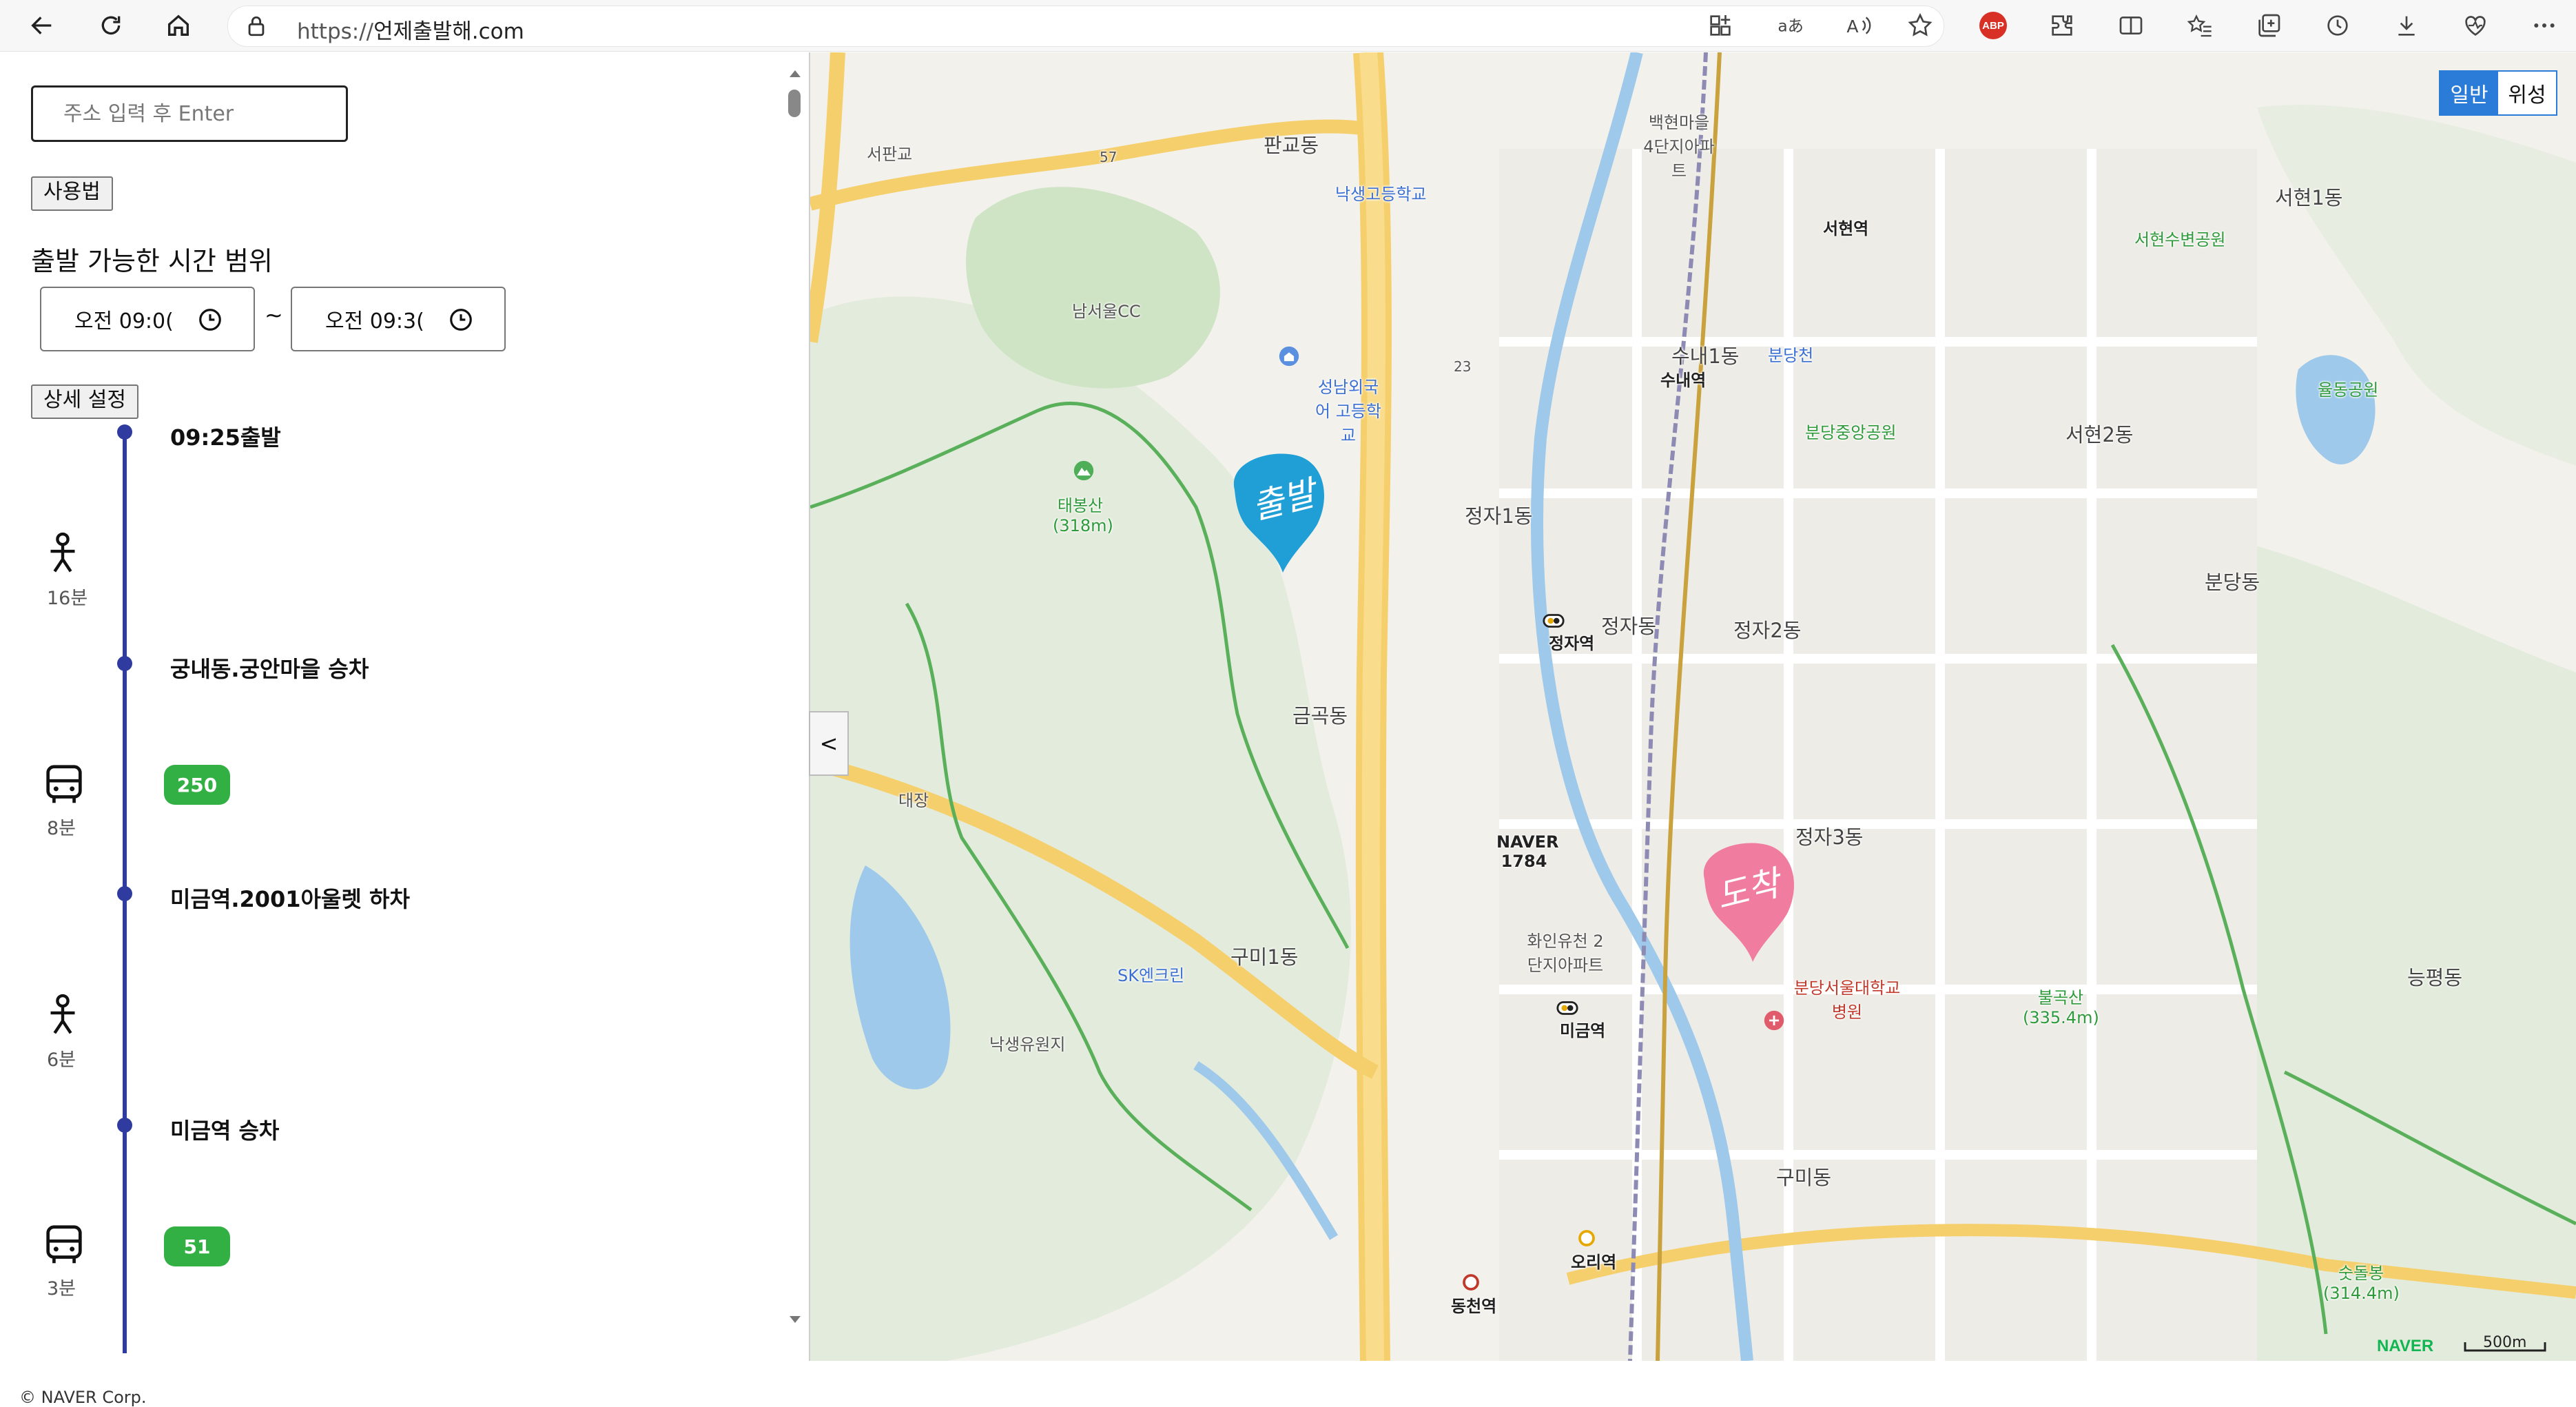 The height and width of the screenshot is (1407, 2576). Describe the element at coordinates (290, 899) in the screenshot. I see `alighting-stop-label: 미금역.2001아울렛 하차` at that location.